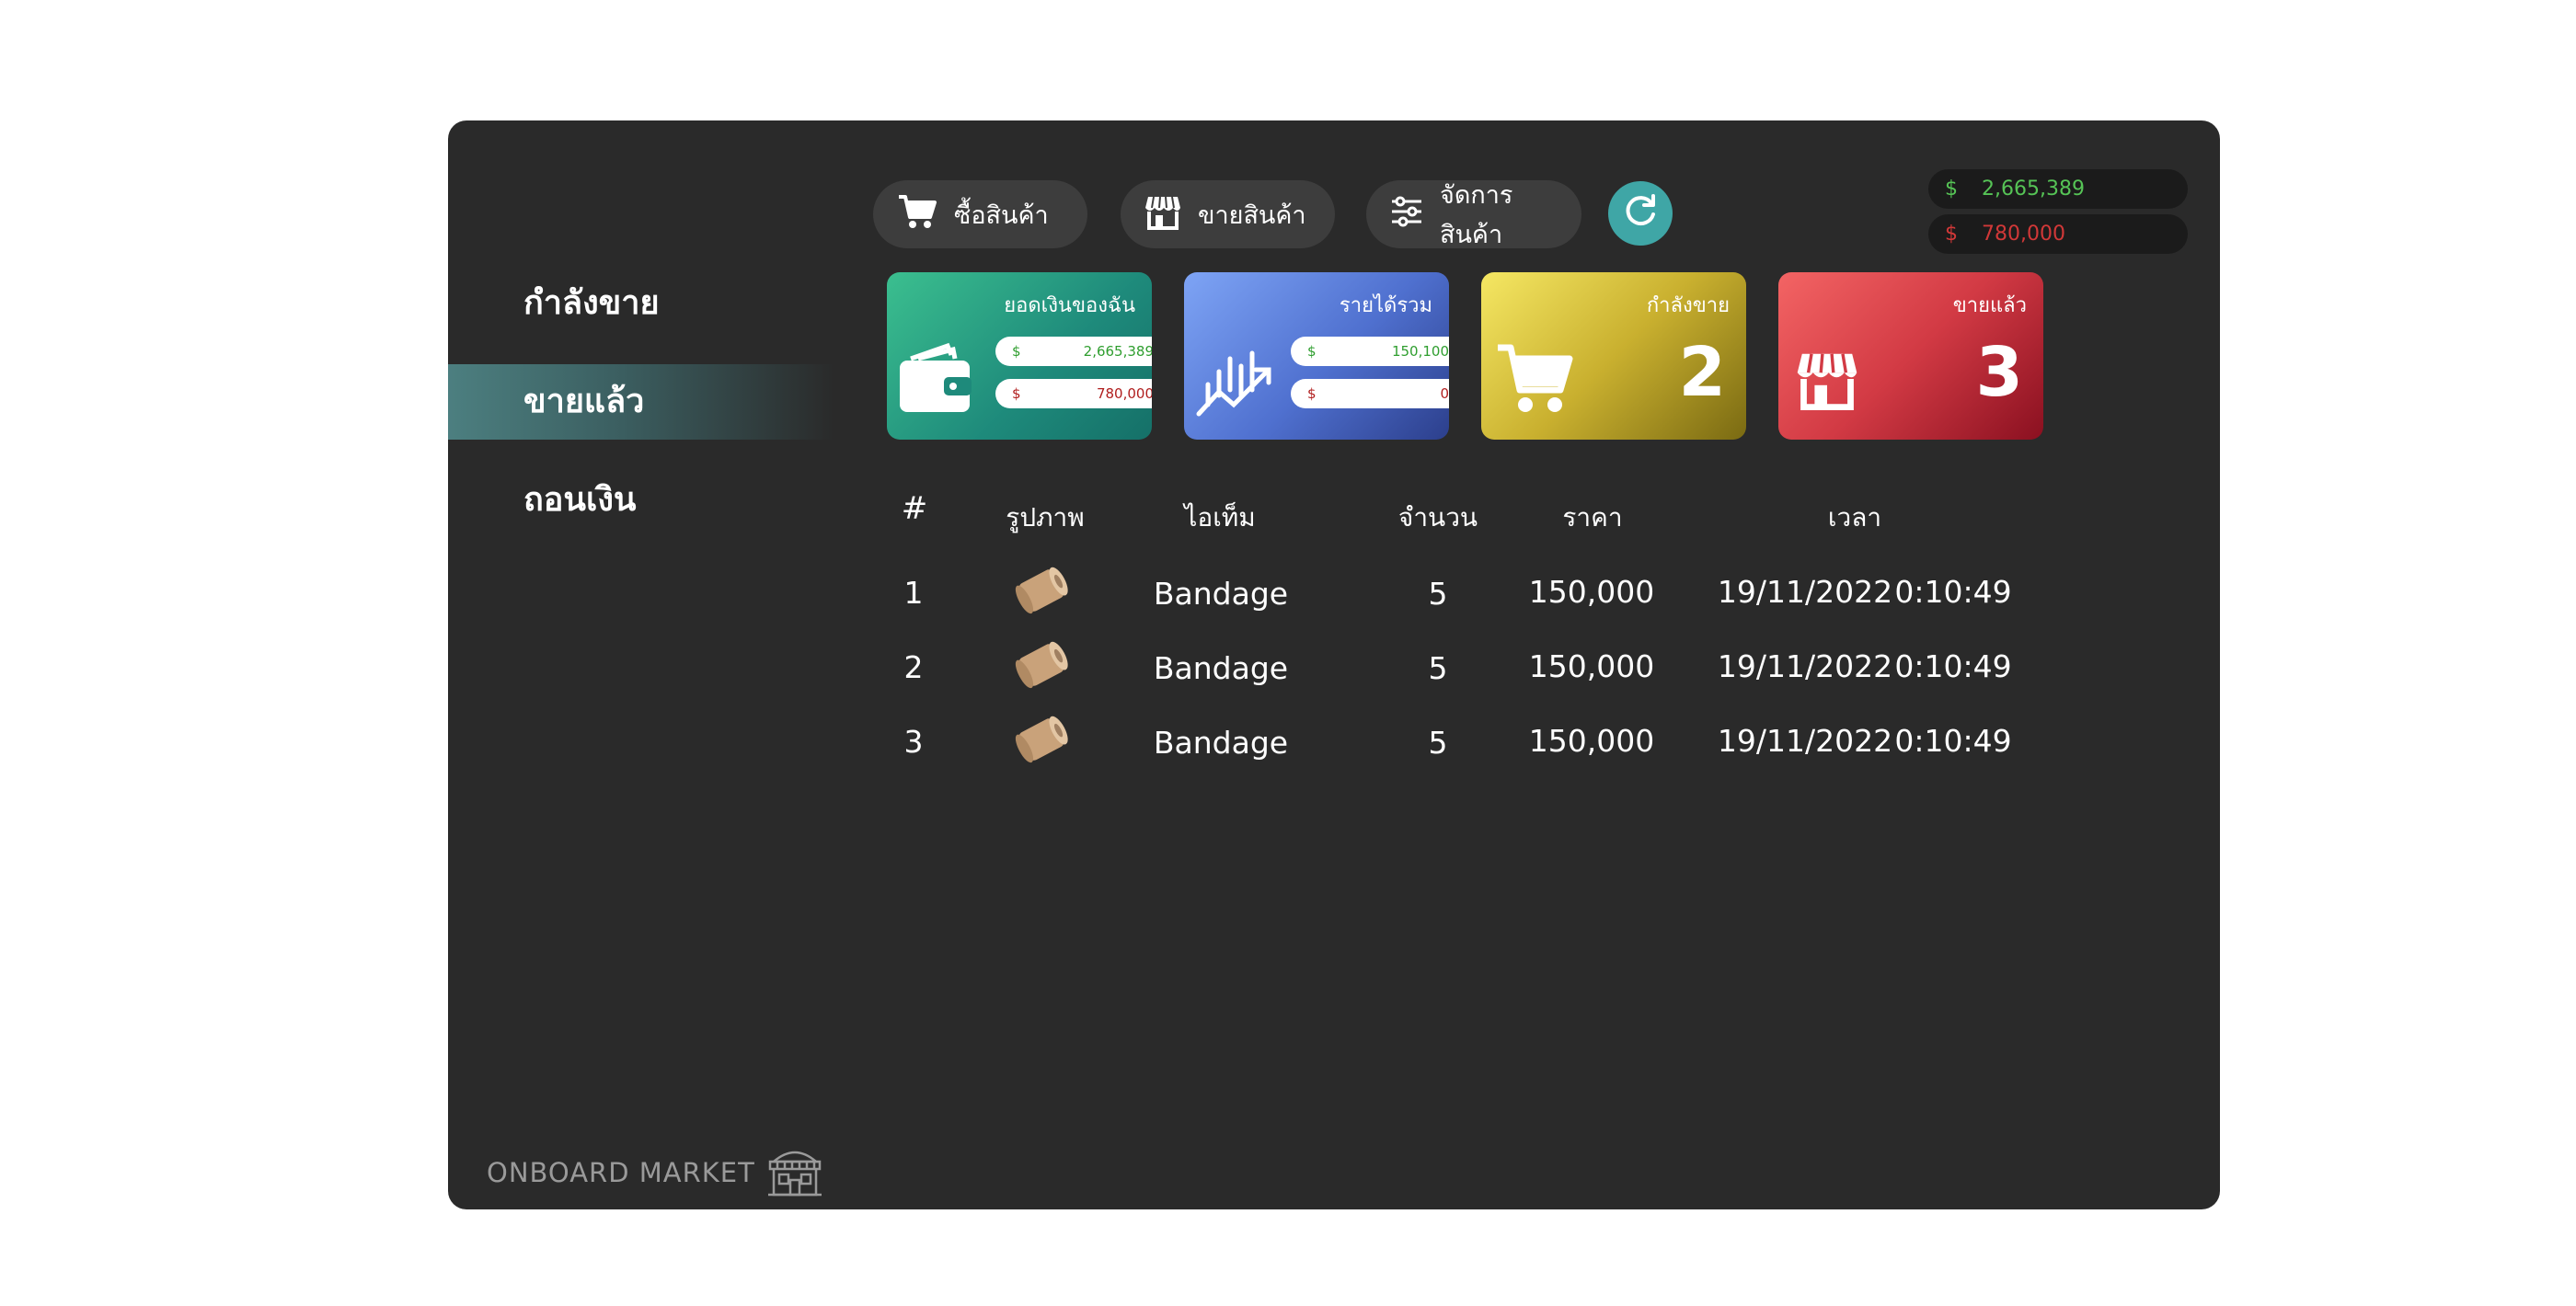 Image resolution: width=2576 pixels, height=1306 pixels. What do you see at coordinates (794, 1173) in the screenshot?
I see `store-building-icon` at bounding box center [794, 1173].